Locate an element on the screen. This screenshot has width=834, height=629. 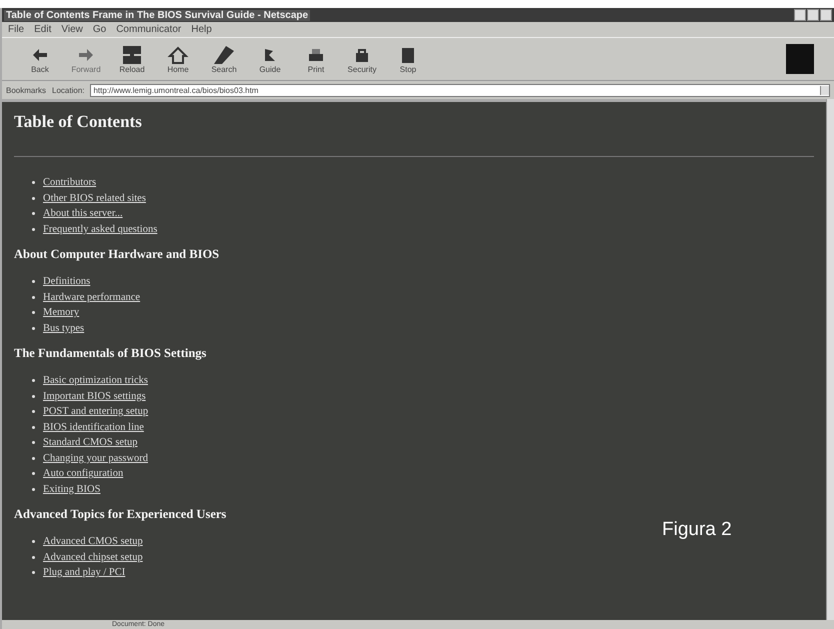
dropdown-button is located at coordinates (824, 90).